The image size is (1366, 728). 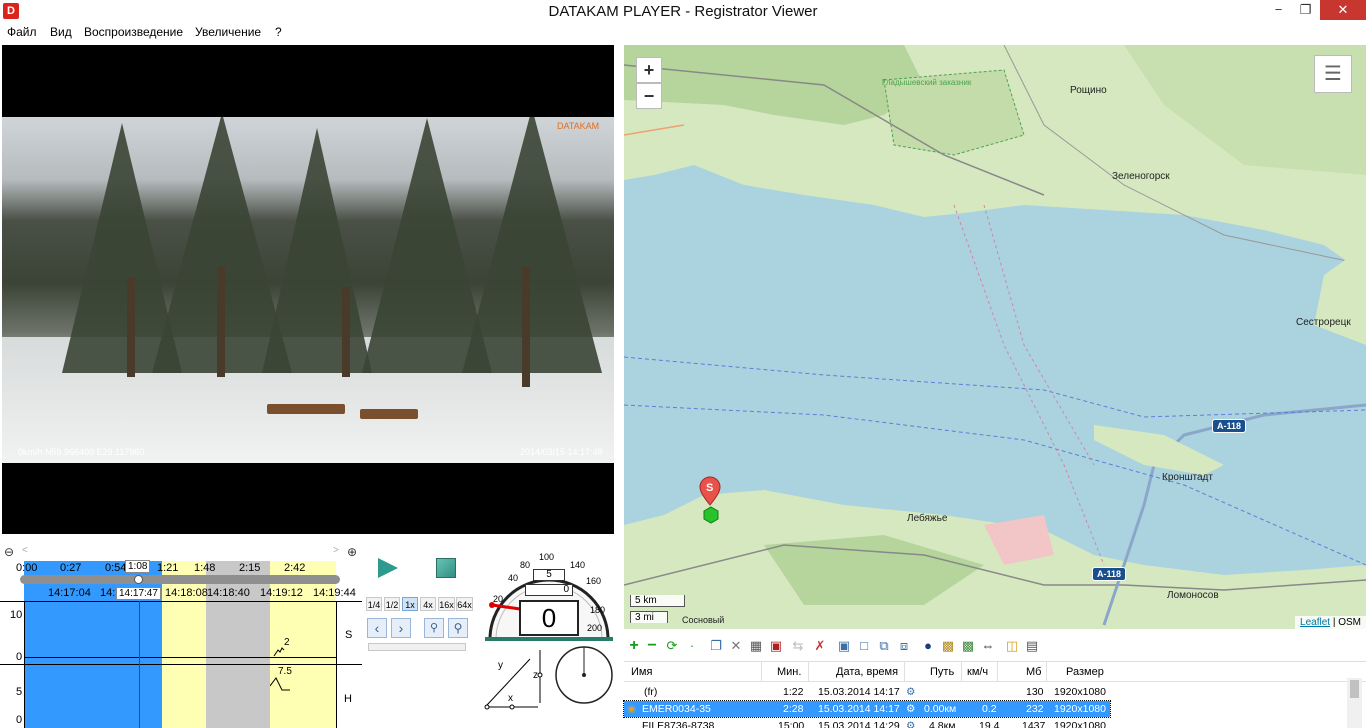 What do you see at coordinates (989, 724) in the screenshot?
I see `file-speed: 19.4` at bounding box center [989, 724].